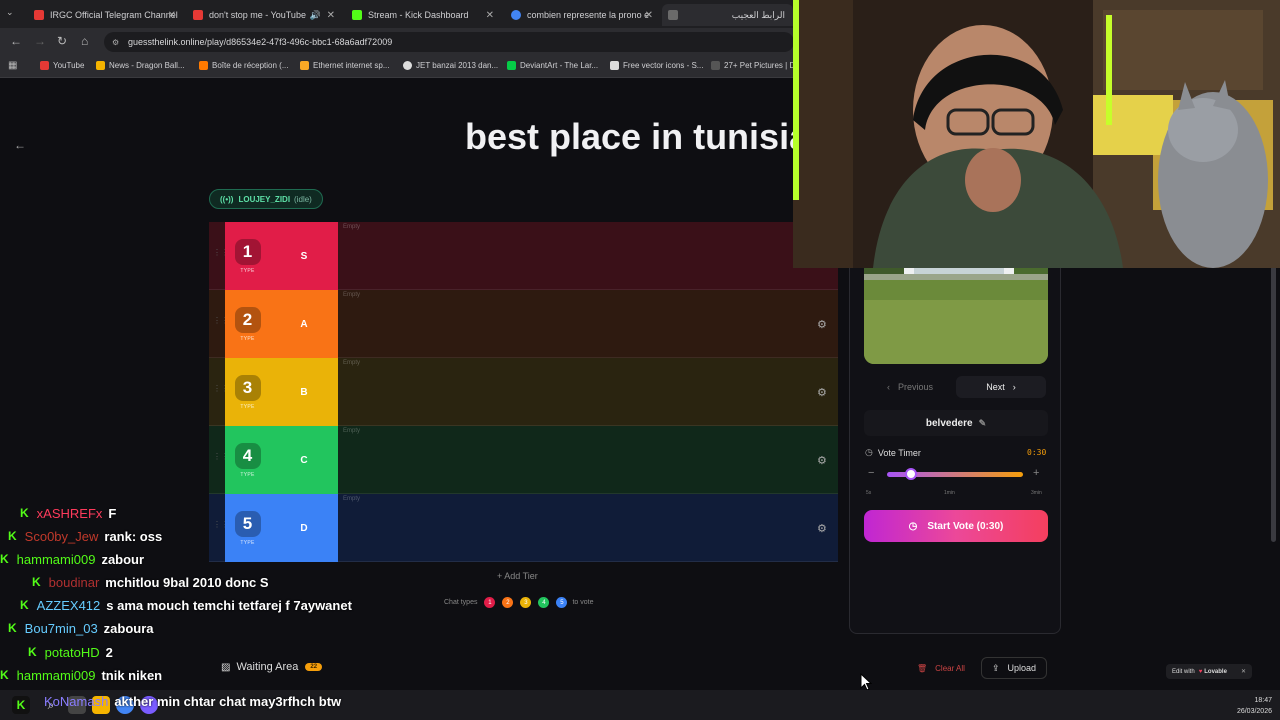 This screenshot has width=1280, height=720. Describe the element at coordinates (911, 474) in the screenshot. I see `slider-handle` at that location.